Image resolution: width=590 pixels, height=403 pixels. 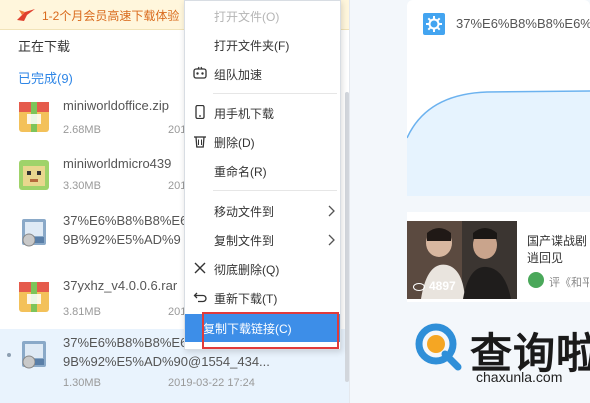 I want to click on menu-rename: 重命名(R), so click(x=262, y=171).